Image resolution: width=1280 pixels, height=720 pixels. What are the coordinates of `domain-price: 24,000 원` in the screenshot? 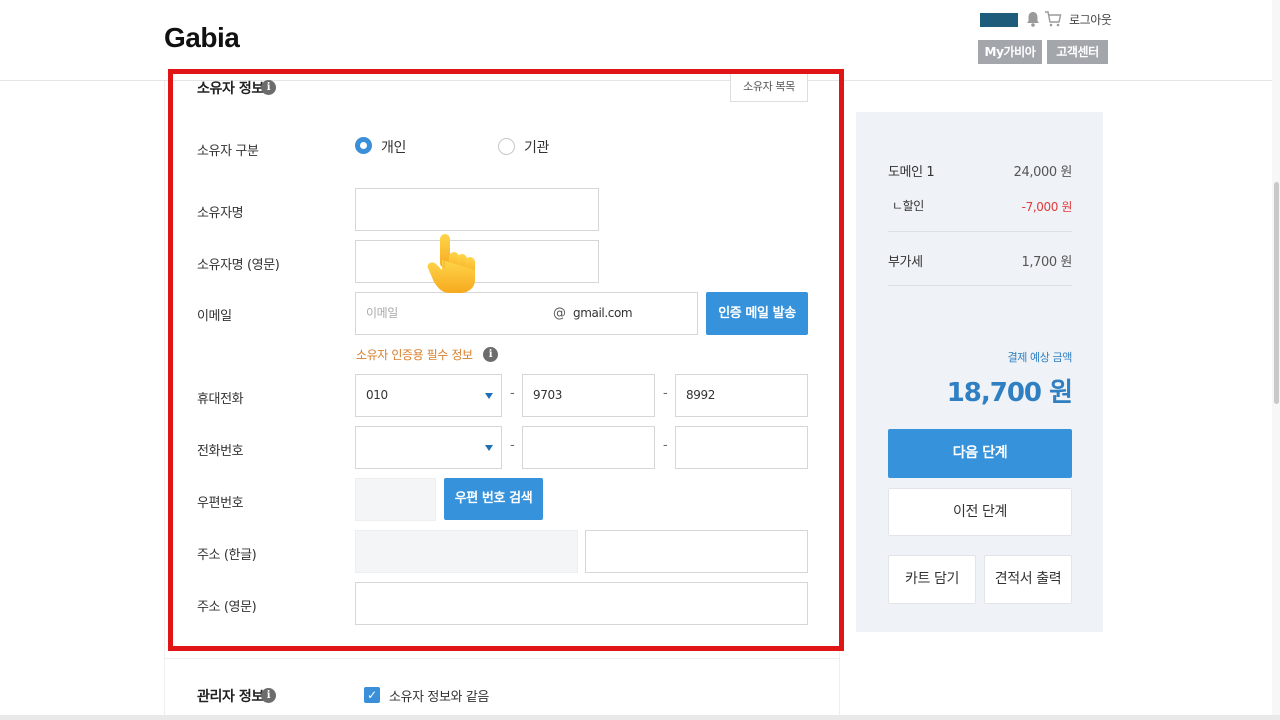 It's located at (1043, 172).